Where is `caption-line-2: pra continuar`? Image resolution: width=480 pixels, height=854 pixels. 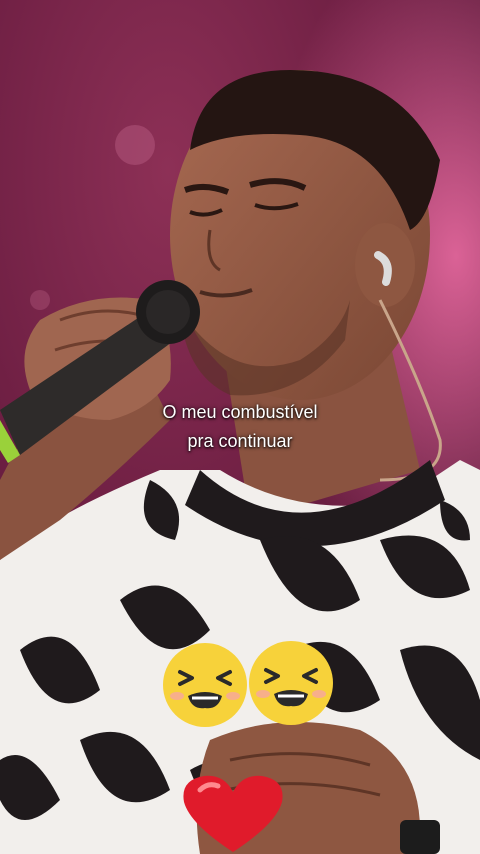
caption-line-2: pra continuar is located at coordinates (240, 441).